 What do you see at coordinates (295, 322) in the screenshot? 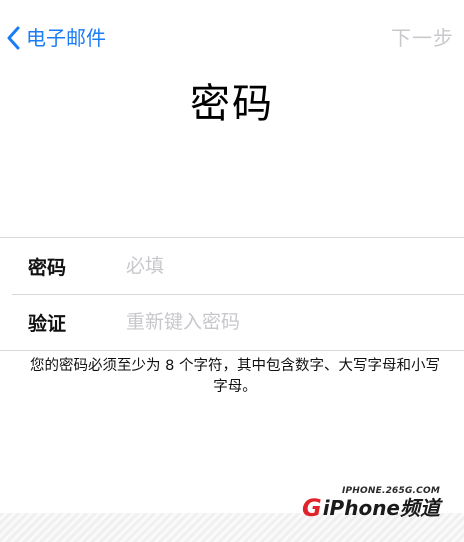
I see `verify-input` at bounding box center [295, 322].